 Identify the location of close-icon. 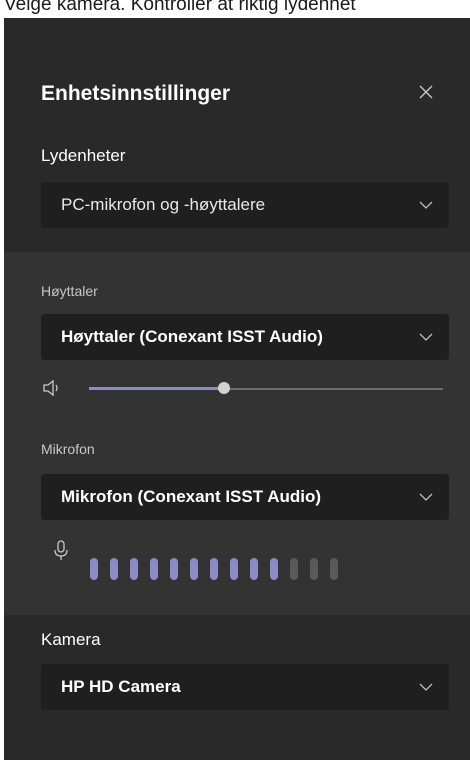
(426, 92).